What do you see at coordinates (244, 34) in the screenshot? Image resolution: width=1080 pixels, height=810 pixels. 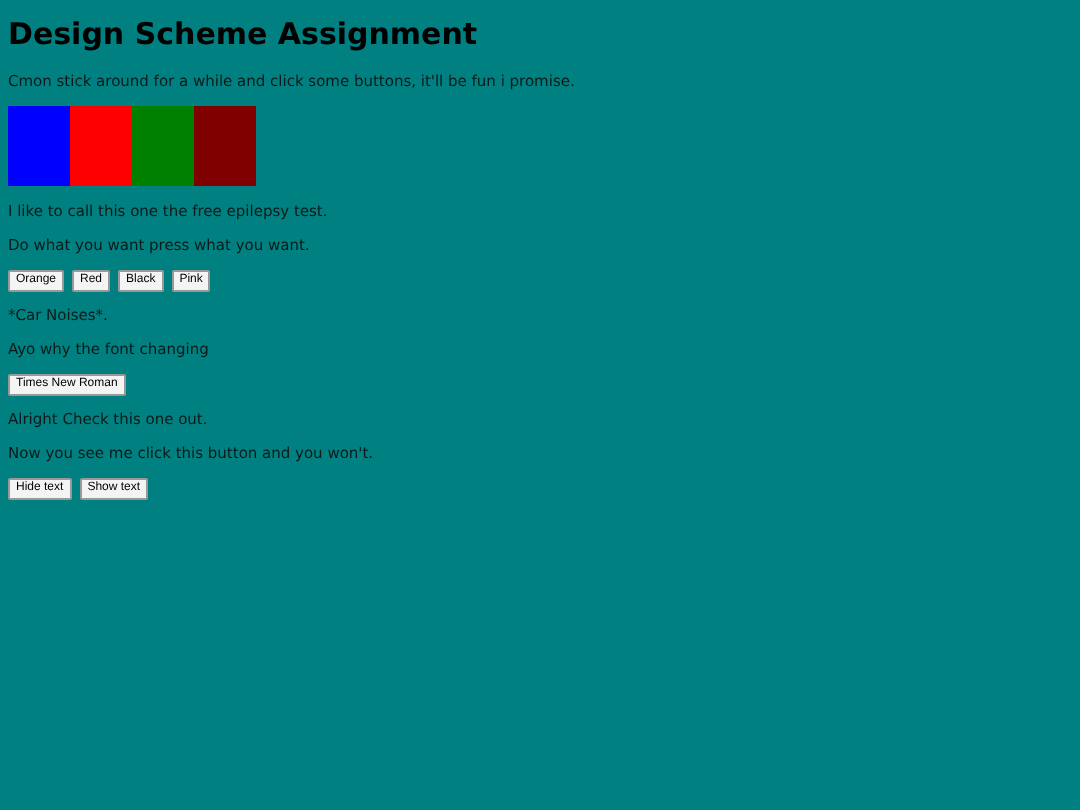 I see `page-title: Design Scheme Assignment` at bounding box center [244, 34].